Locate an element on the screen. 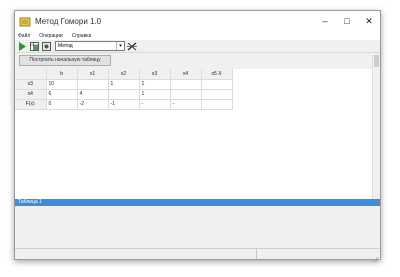 The image size is (400, 277). table-row: x3 10 1 1 is located at coordinates (124, 84).